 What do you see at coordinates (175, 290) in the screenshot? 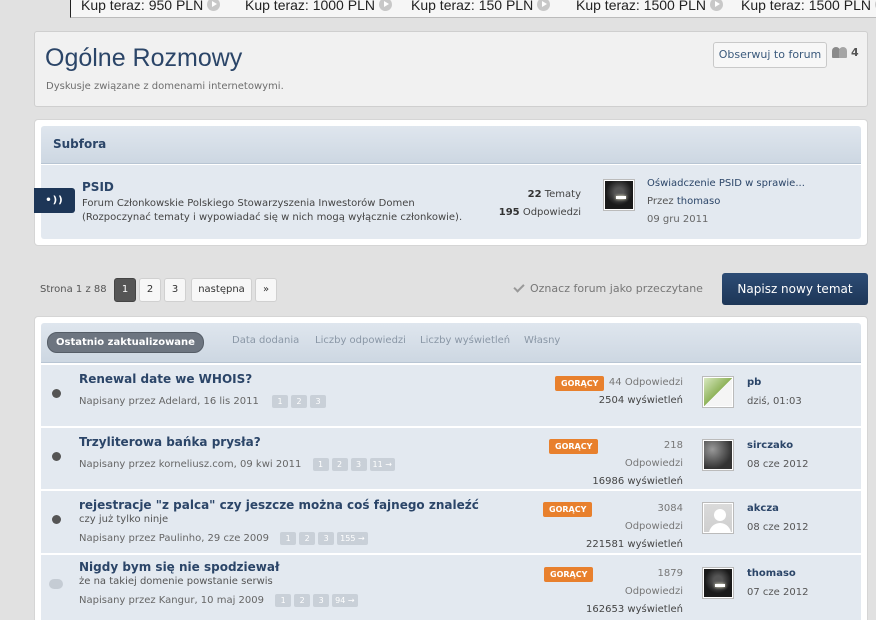
I see `page-button-3: 3` at bounding box center [175, 290].